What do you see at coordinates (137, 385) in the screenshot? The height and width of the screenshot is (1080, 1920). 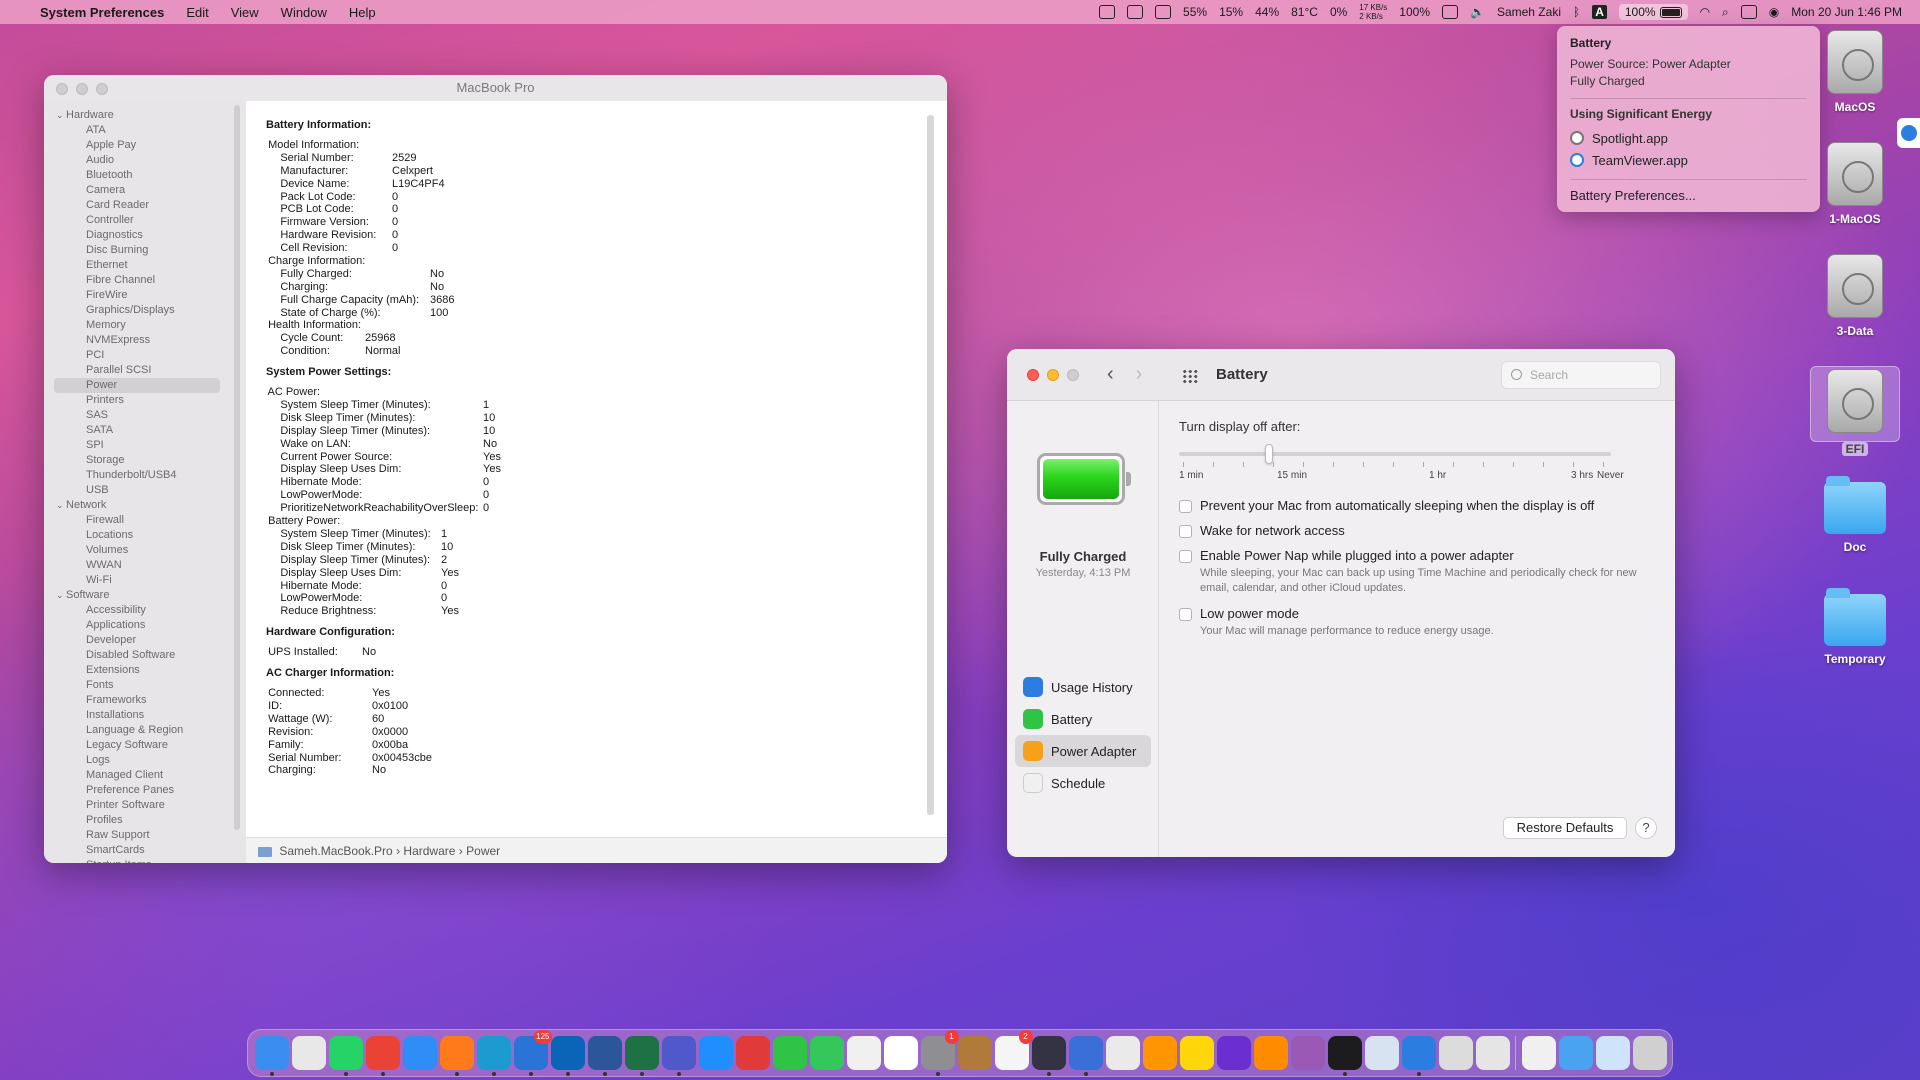 I see `sidebar-item: Power` at bounding box center [137, 385].